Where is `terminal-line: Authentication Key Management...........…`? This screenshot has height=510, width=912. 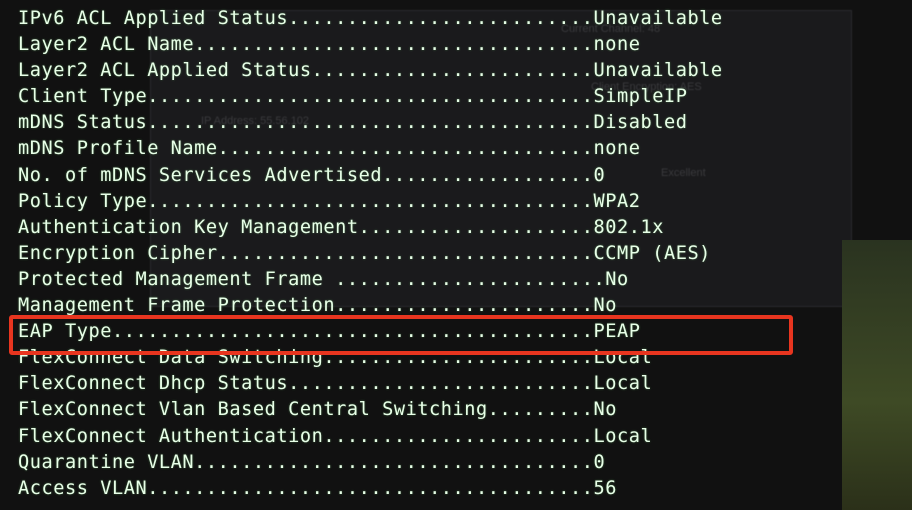
terminal-line: Authentication Key Management...........… is located at coordinates (459, 228).